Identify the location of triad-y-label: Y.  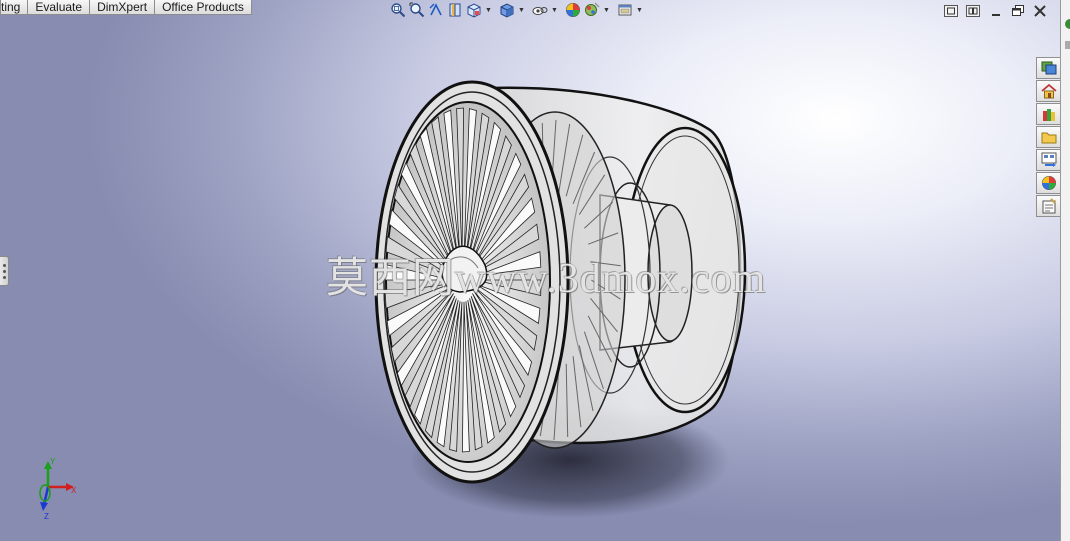
(53, 461).